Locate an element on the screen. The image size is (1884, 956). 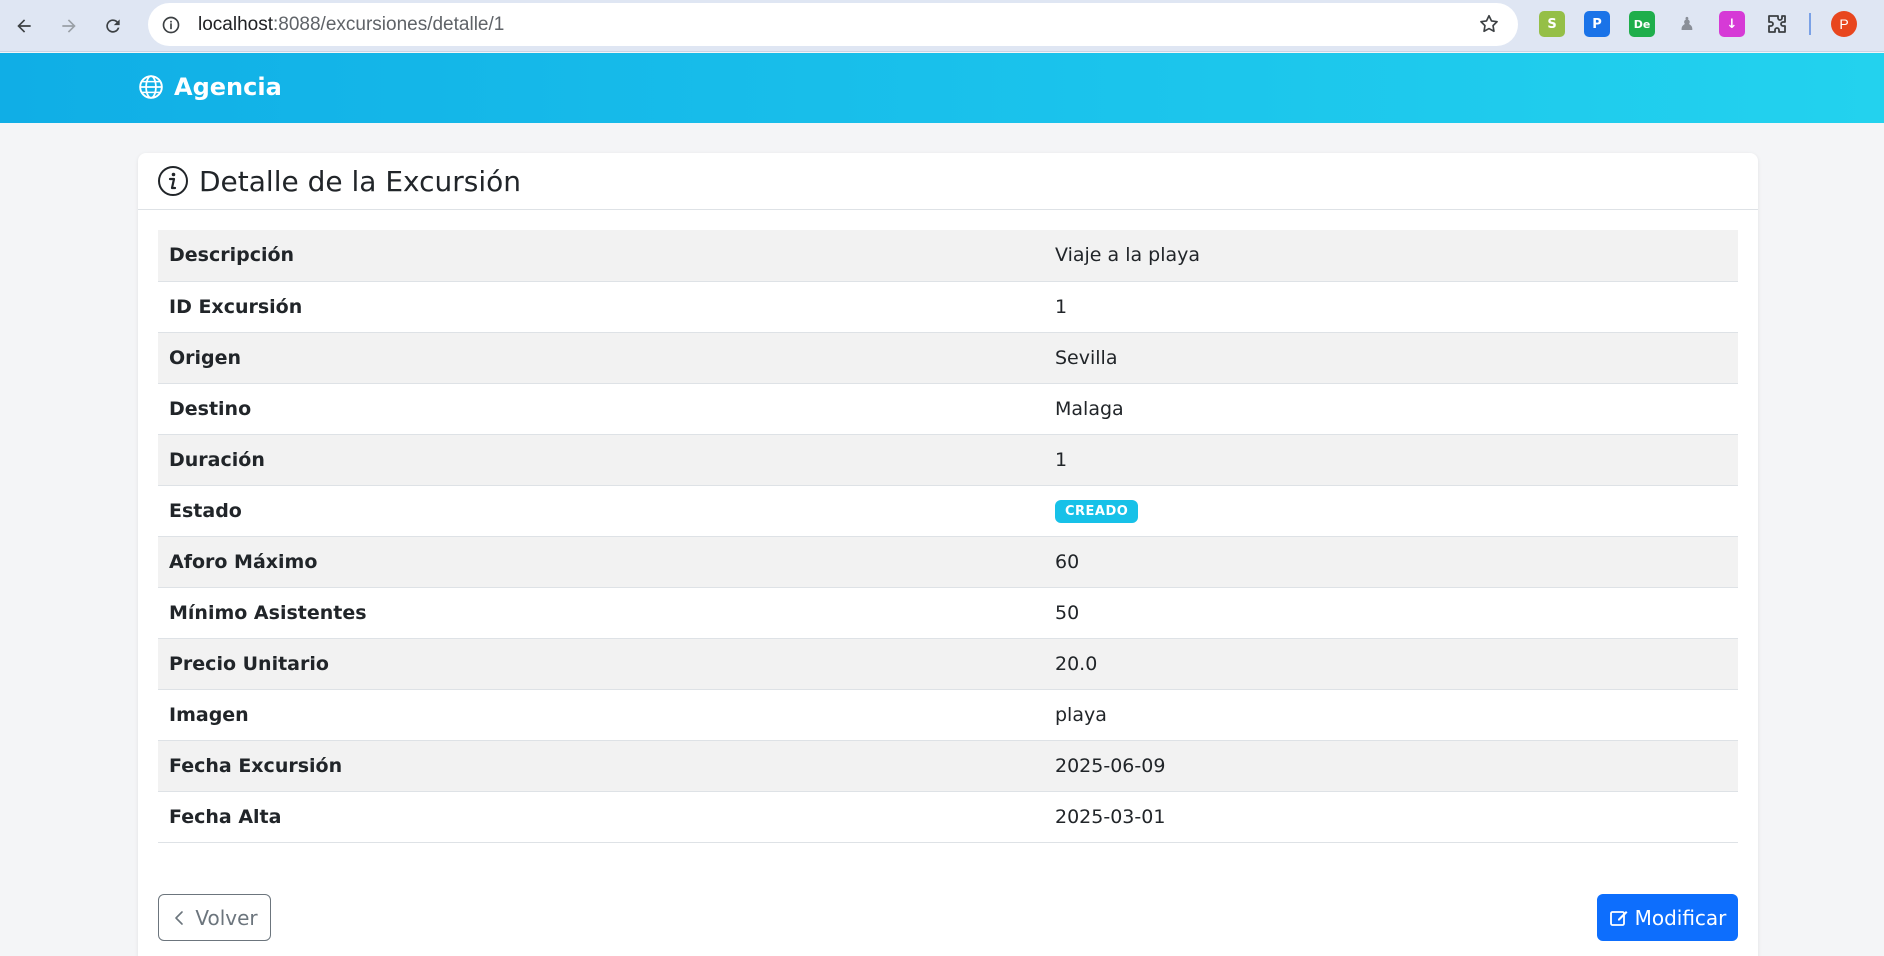
url-path: :8088/excursiones/detalle/1 is located at coordinates (389, 24).